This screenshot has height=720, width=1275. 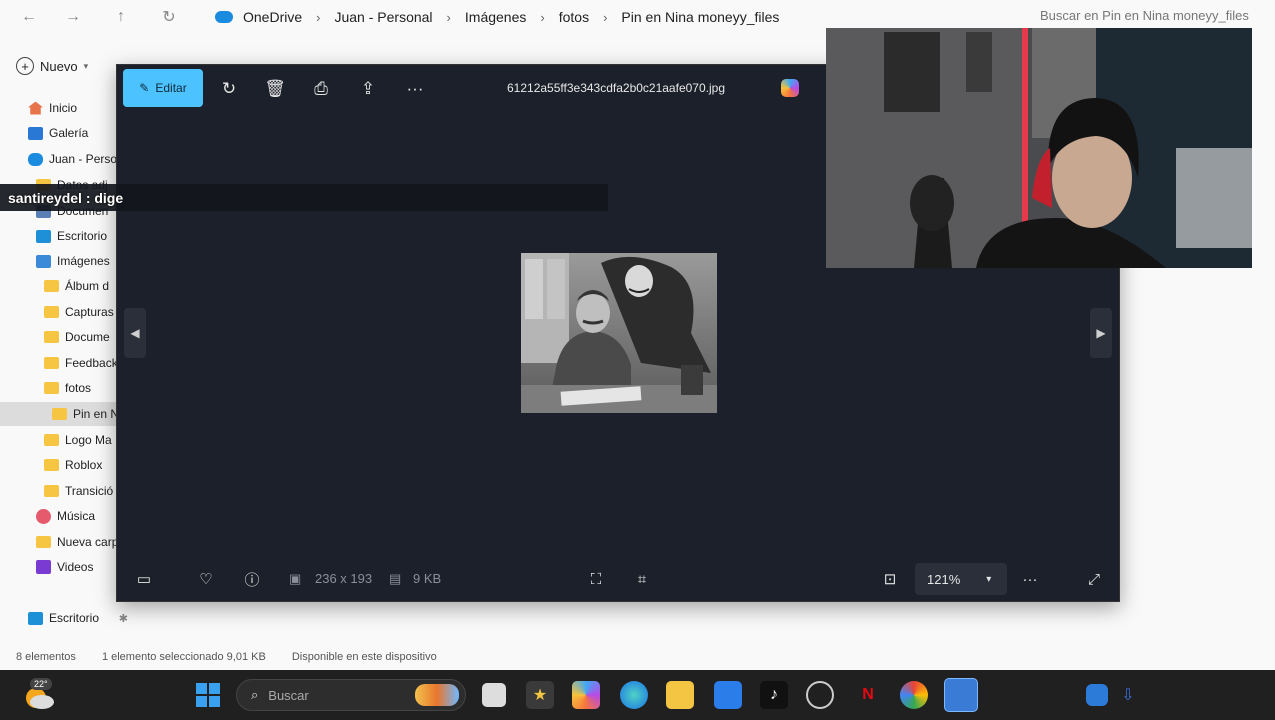 I want to click on photos-app-icon, so click(x=961, y=695).